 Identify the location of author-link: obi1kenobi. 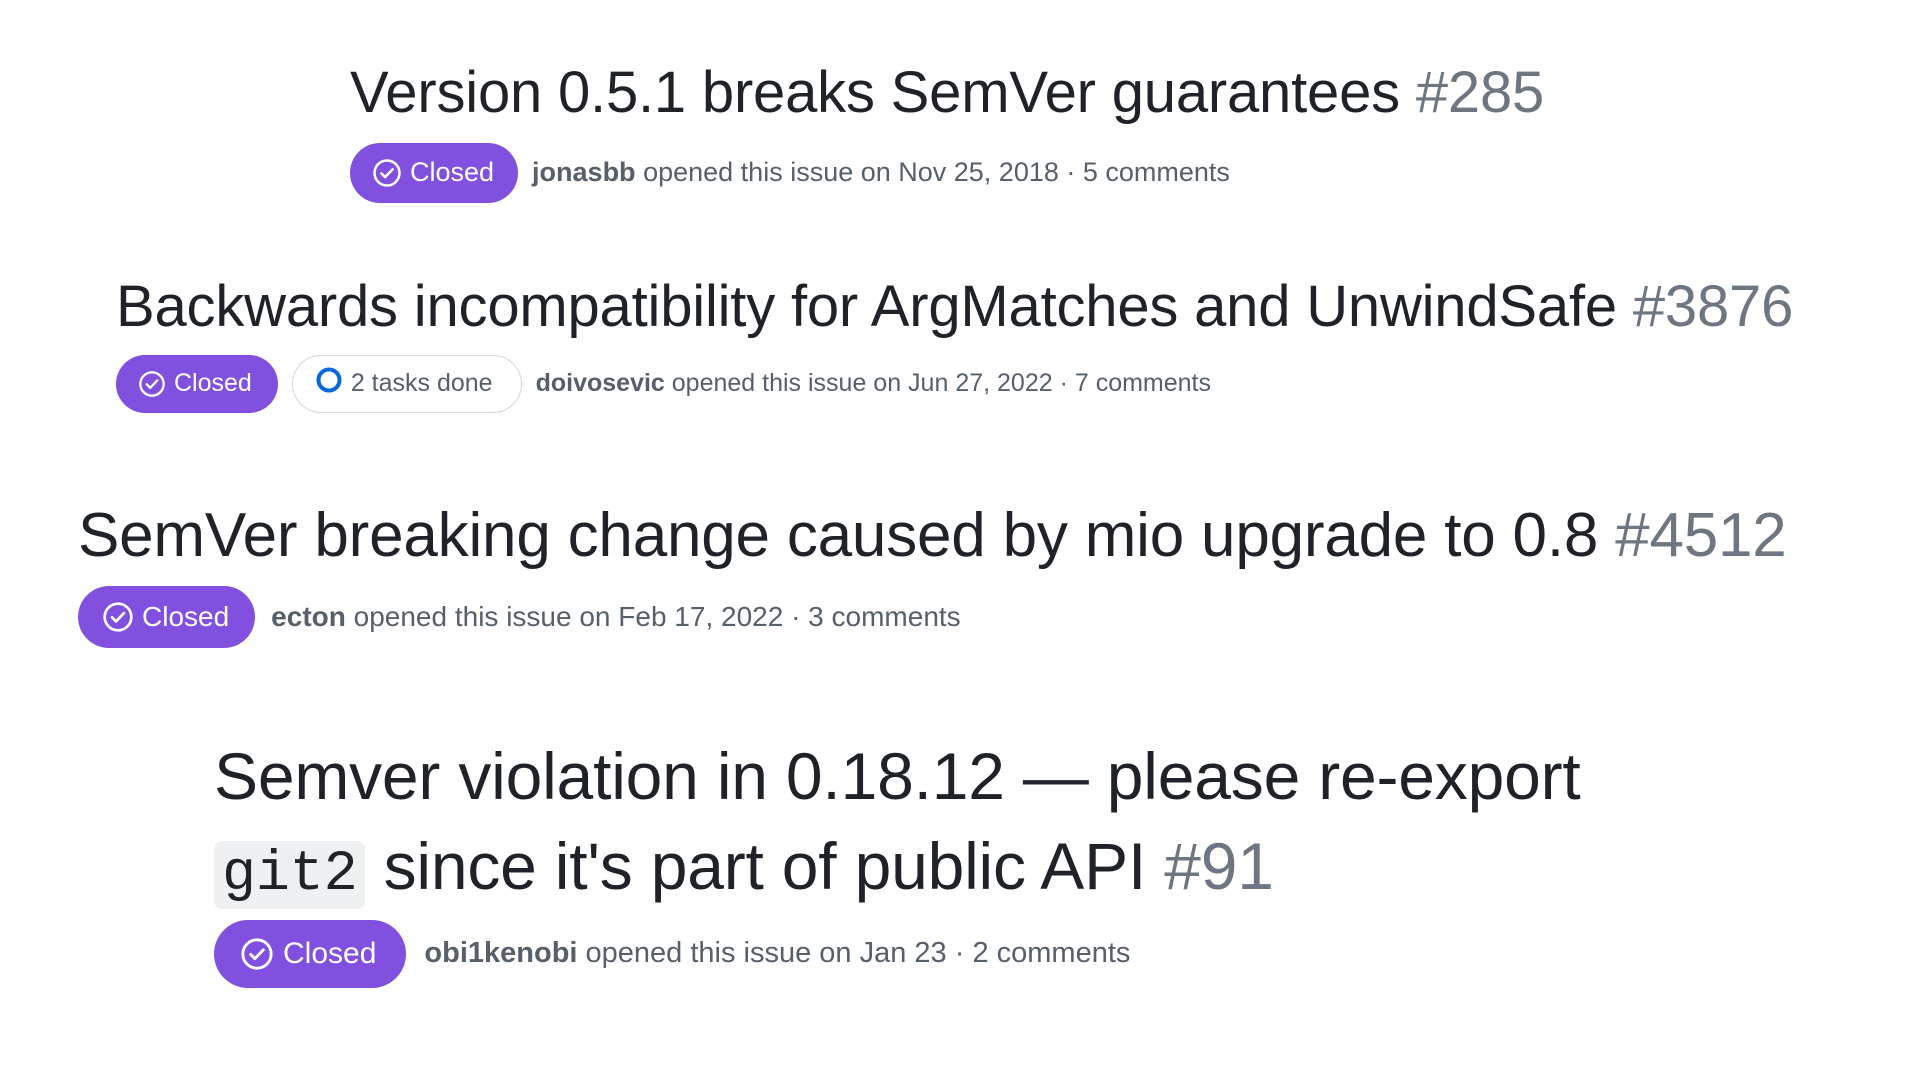
(500, 953).